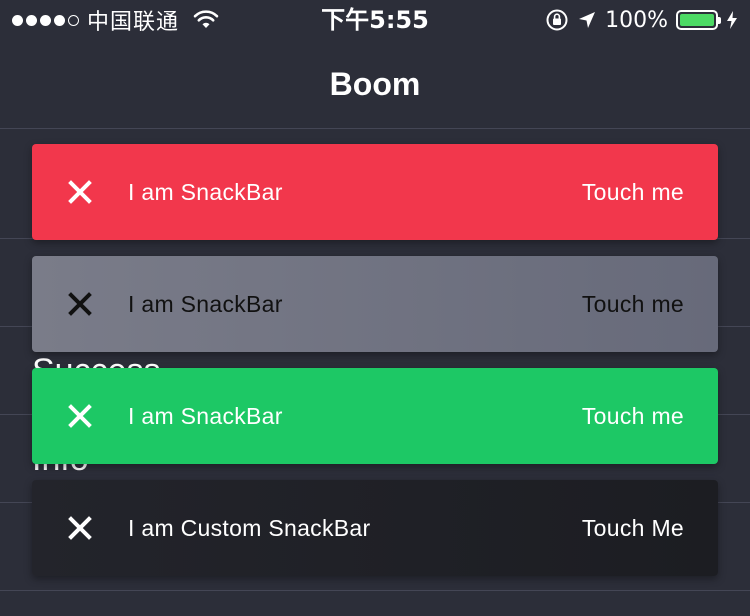 The height and width of the screenshot is (616, 750). What do you see at coordinates (375, 528) in the screenshot?
I see `snackbar-custom: I am Custom SnackBar Touch Me` at bounding box center [375, 528].